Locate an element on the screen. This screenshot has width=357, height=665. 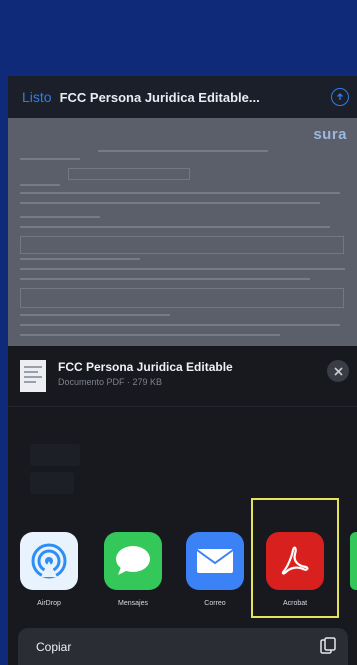
next-app-icon is located at coordinates (353, 561).